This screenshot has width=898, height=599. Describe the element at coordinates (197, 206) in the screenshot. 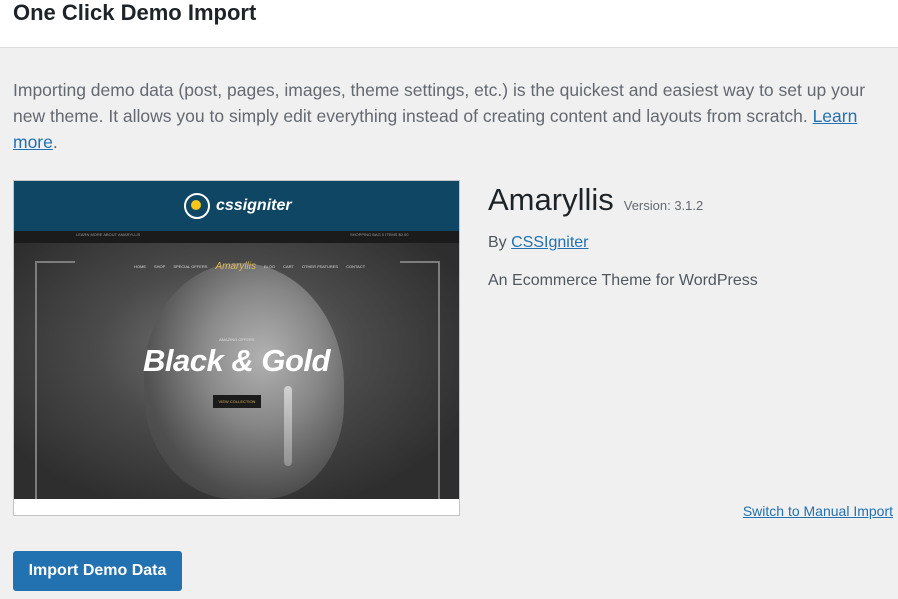

I see `logo-mark-icon` at that location.